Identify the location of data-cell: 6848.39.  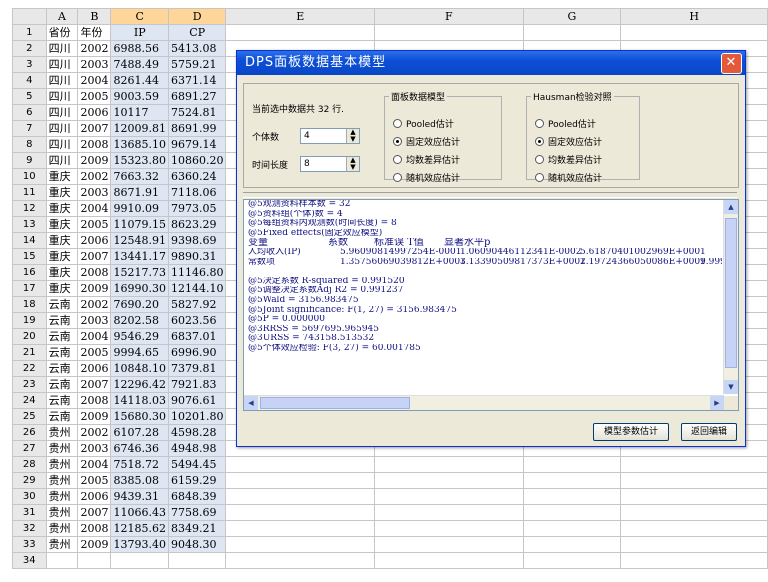
(197, 496).